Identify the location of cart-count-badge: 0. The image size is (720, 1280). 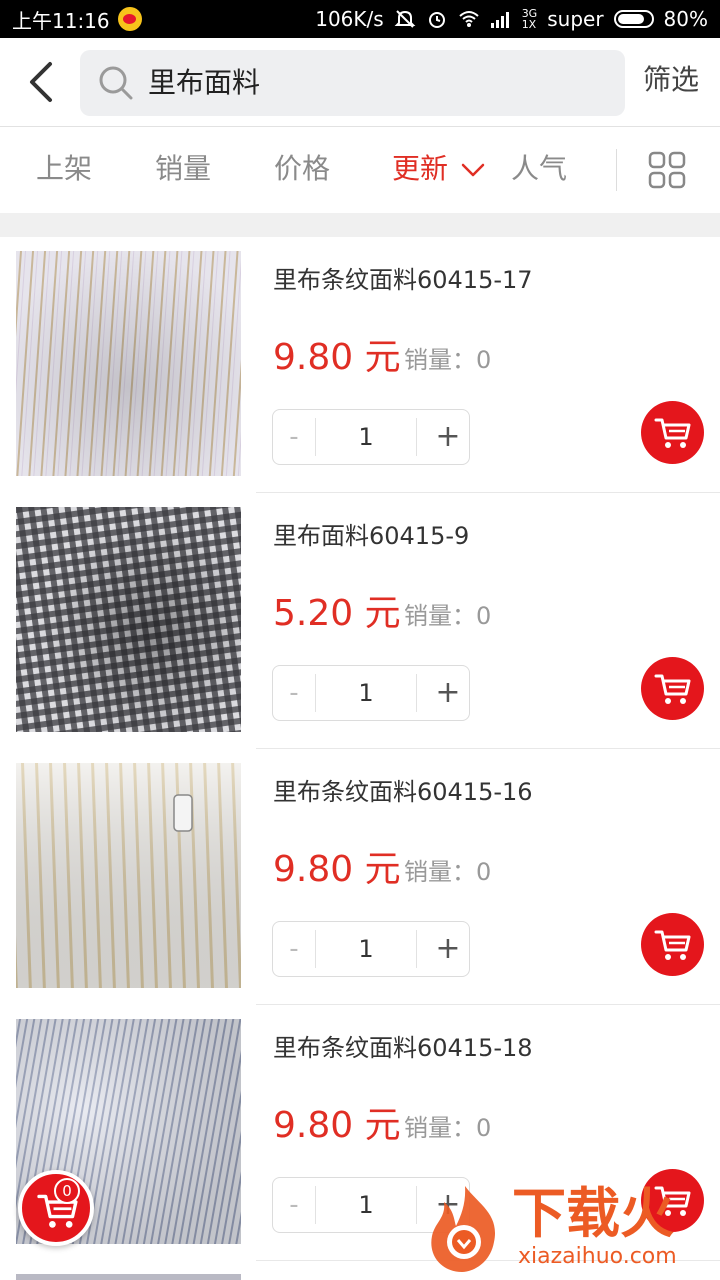
(67, 1191).